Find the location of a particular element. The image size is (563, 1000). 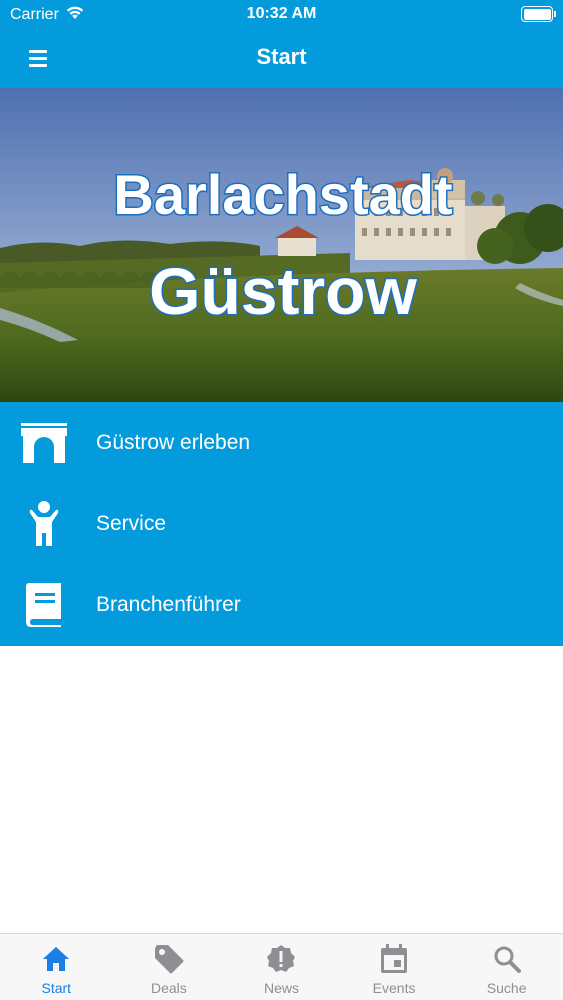

status-bar: Carrier 10:32 AM is located at coordinates (281, 15).